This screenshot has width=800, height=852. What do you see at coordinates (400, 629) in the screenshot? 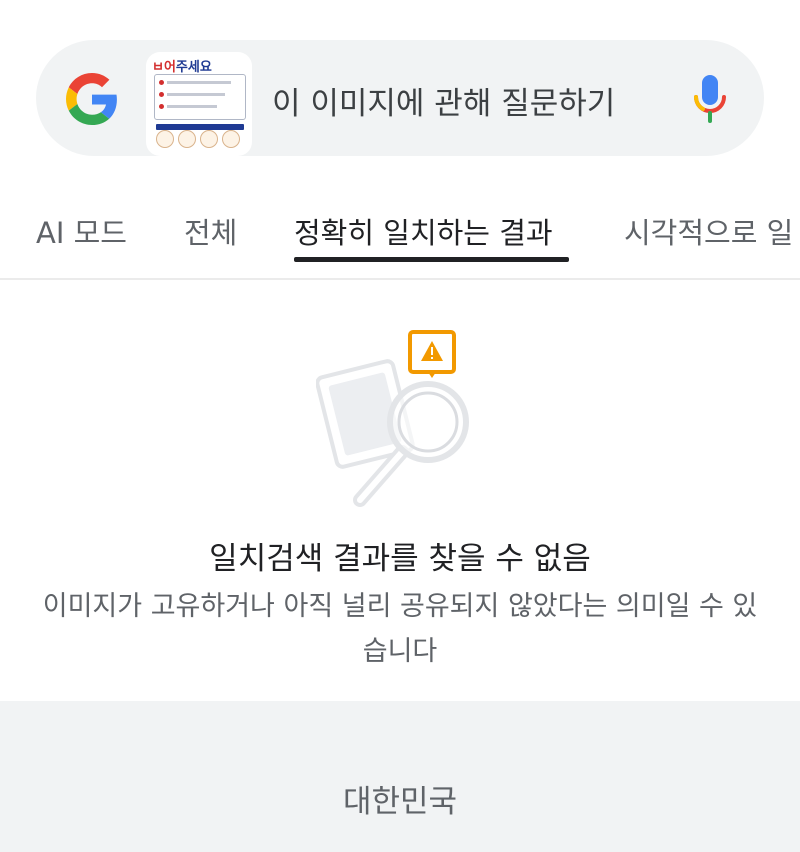
I see `empty-state-description: 이미지가 고유하거나 아직 널리 공유되지 않았다는 의미일 수 있습니다` at bounding box center [400, 629].